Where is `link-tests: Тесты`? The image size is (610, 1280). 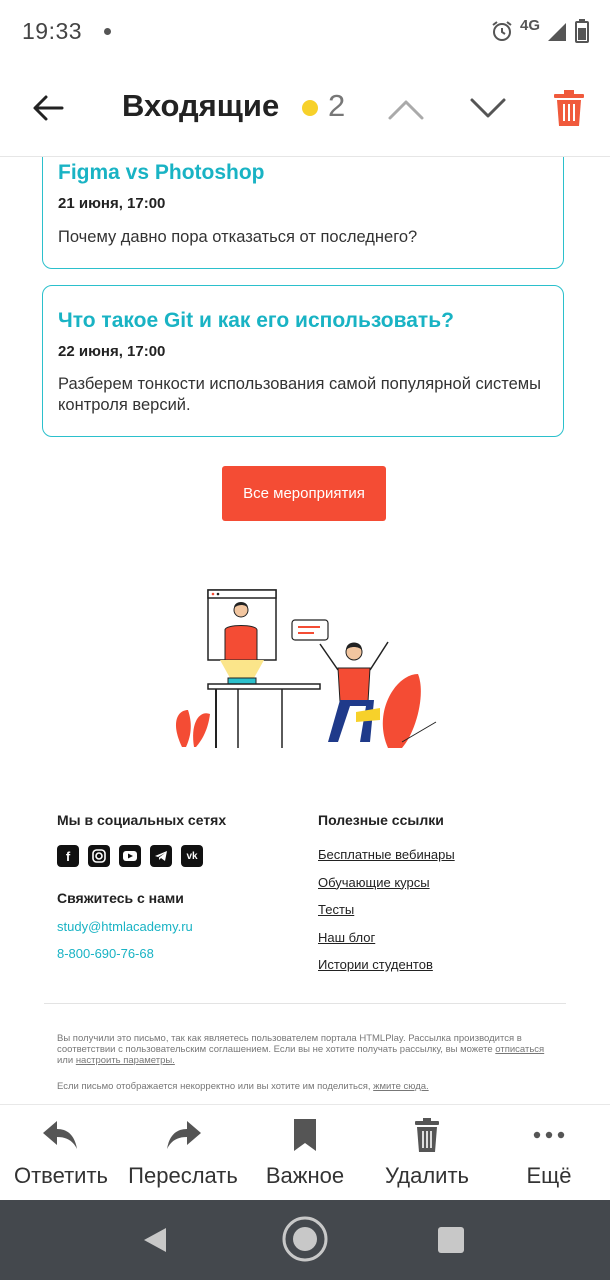
link-tests: Тесты is located at coordinates (386, 916).